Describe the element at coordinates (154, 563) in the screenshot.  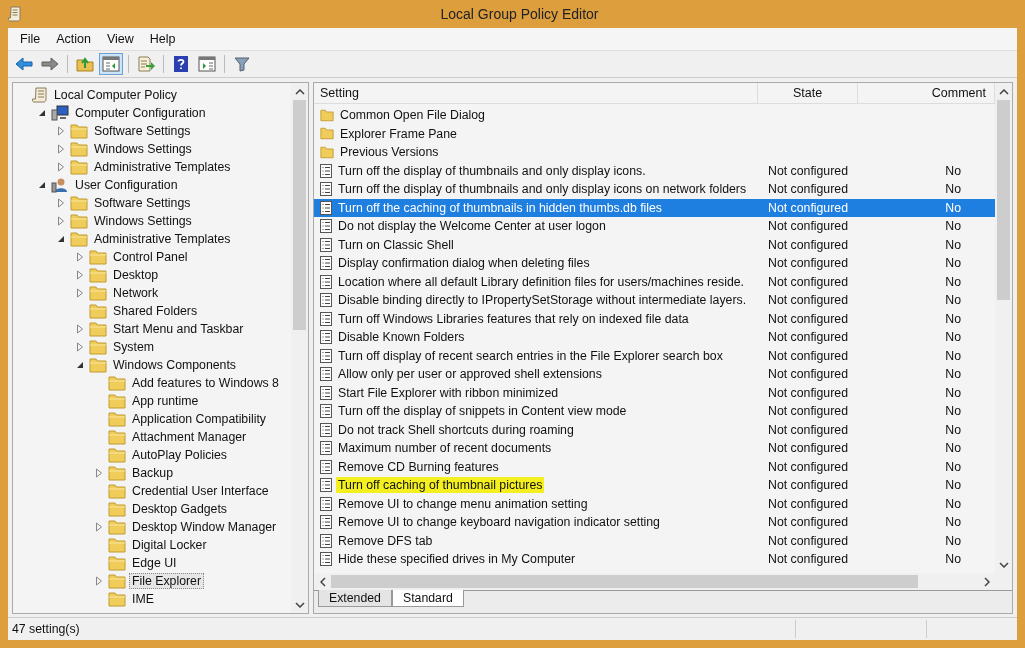
I see `tree-item: Edge UI` at that location.